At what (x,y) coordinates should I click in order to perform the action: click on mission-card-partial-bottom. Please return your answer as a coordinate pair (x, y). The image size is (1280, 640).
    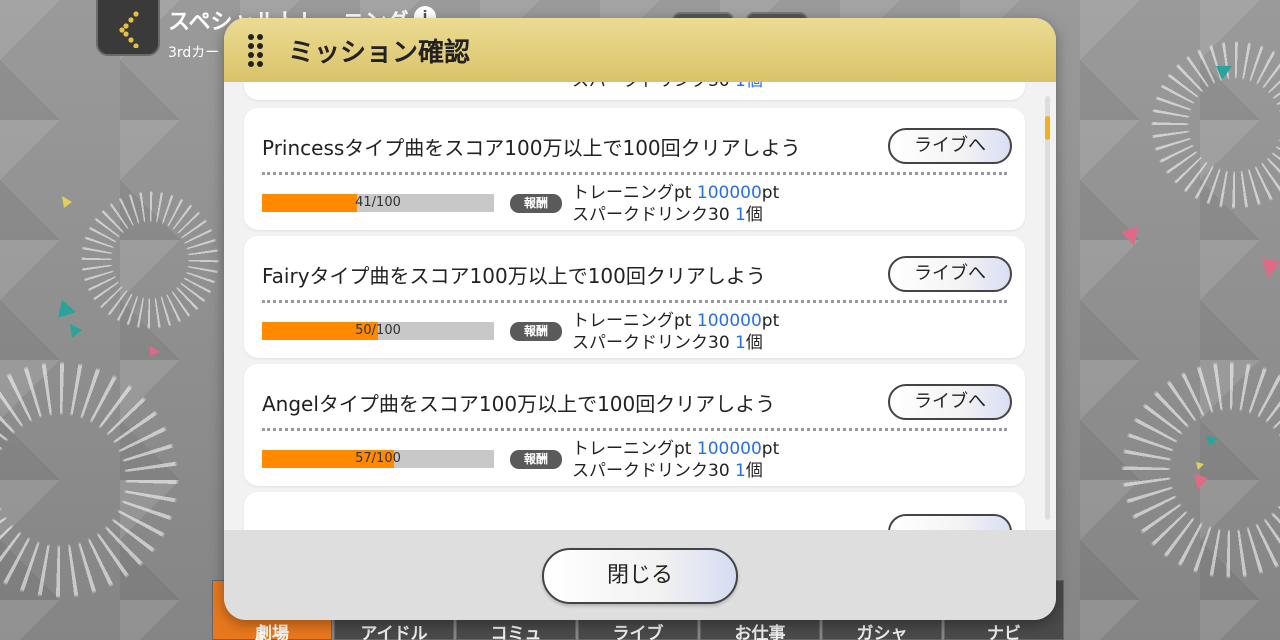
    Looking at the image, I should click on (634, 511).